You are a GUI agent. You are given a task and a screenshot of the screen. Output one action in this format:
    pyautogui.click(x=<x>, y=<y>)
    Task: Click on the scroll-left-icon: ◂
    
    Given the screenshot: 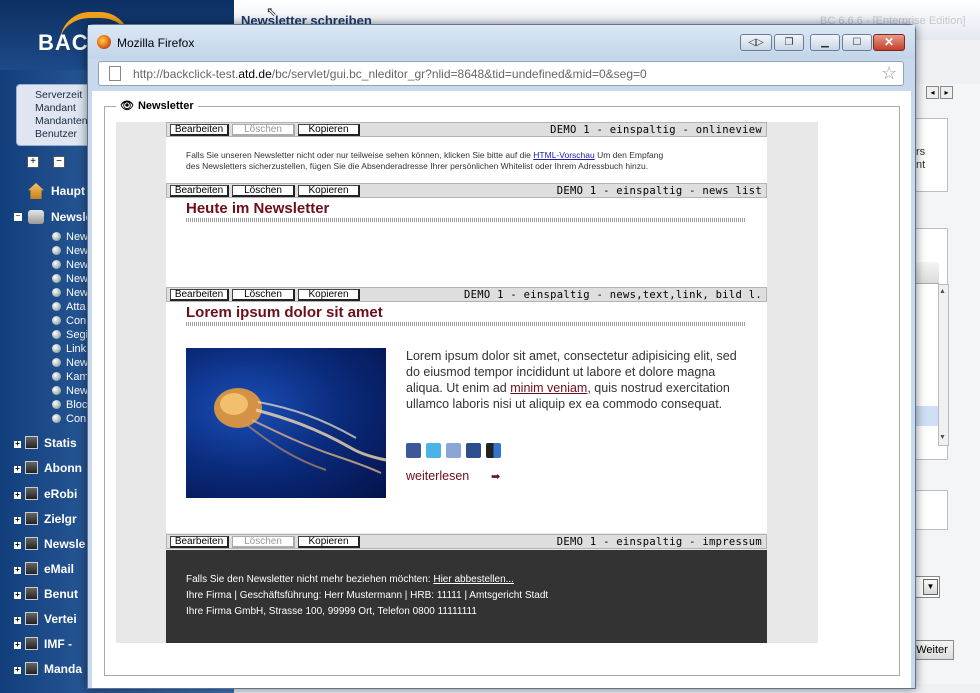 What is the action you would take?
    pyautogui.click(x=932, y=92)
    